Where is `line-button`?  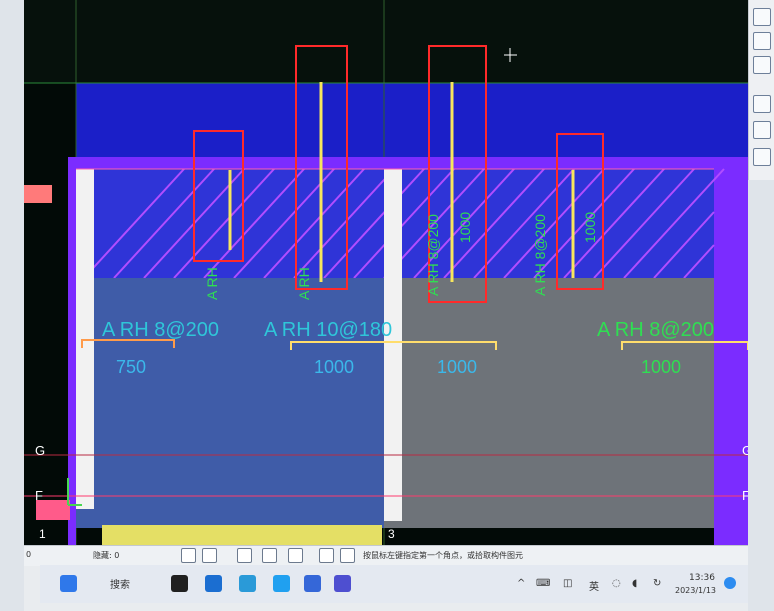 line-button is located at coordinates (295, 555).